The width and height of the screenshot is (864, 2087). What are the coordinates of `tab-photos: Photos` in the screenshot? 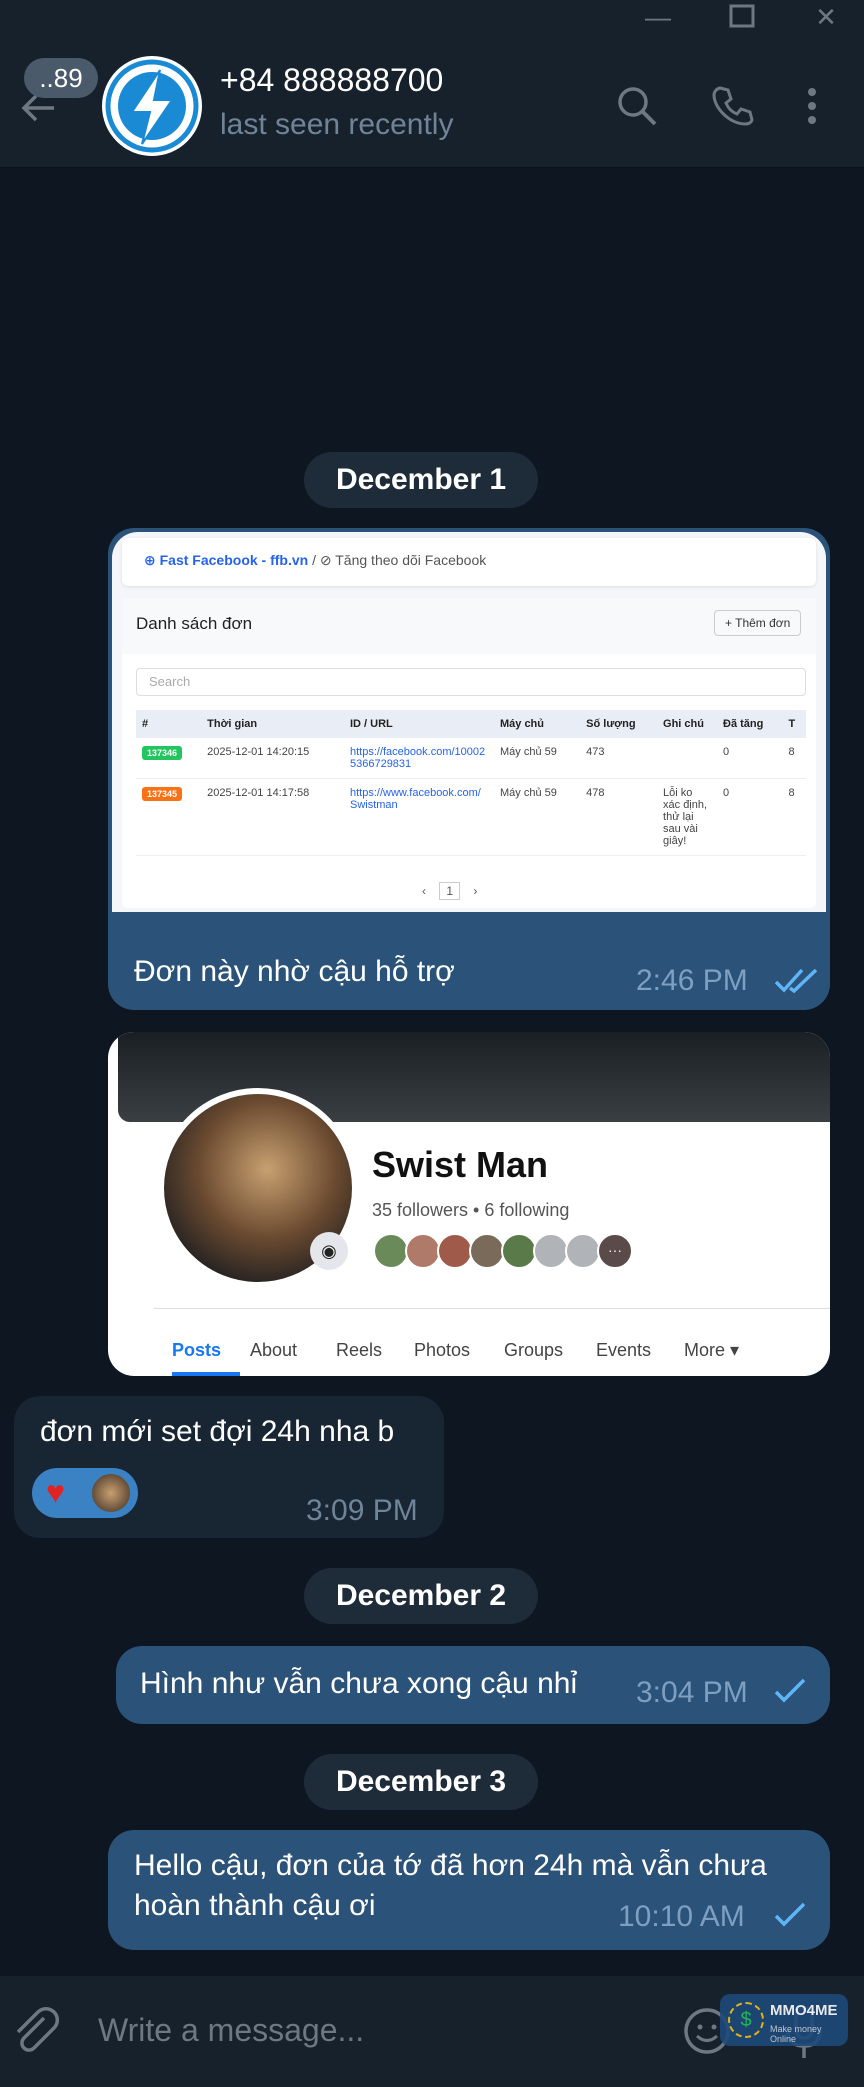 It's located at (442, 1350).